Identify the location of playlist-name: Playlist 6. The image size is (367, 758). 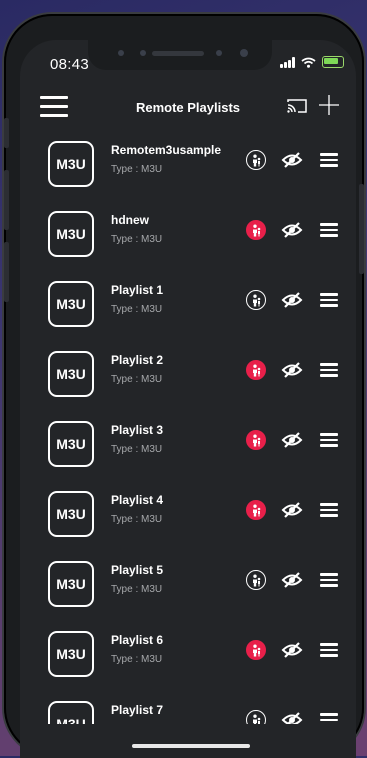
(137, 640).